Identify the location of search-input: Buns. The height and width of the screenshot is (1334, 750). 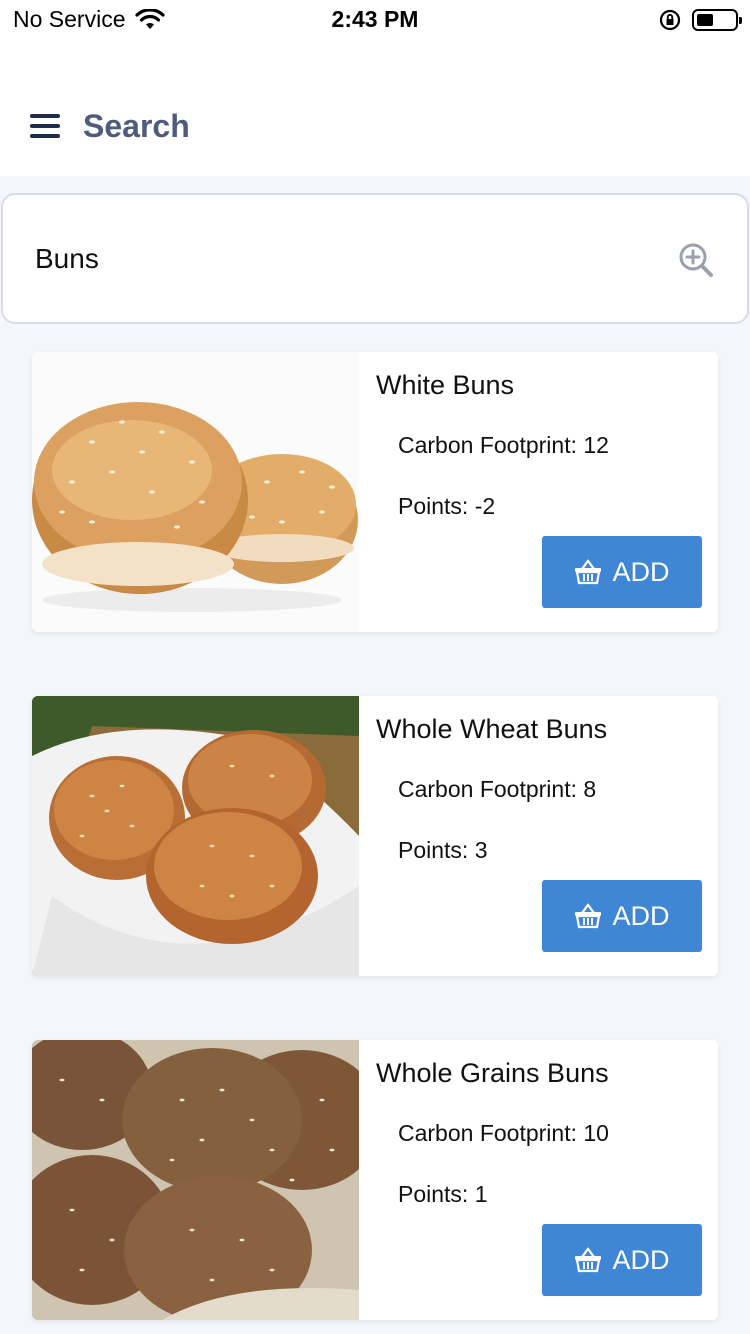
(375, 258).